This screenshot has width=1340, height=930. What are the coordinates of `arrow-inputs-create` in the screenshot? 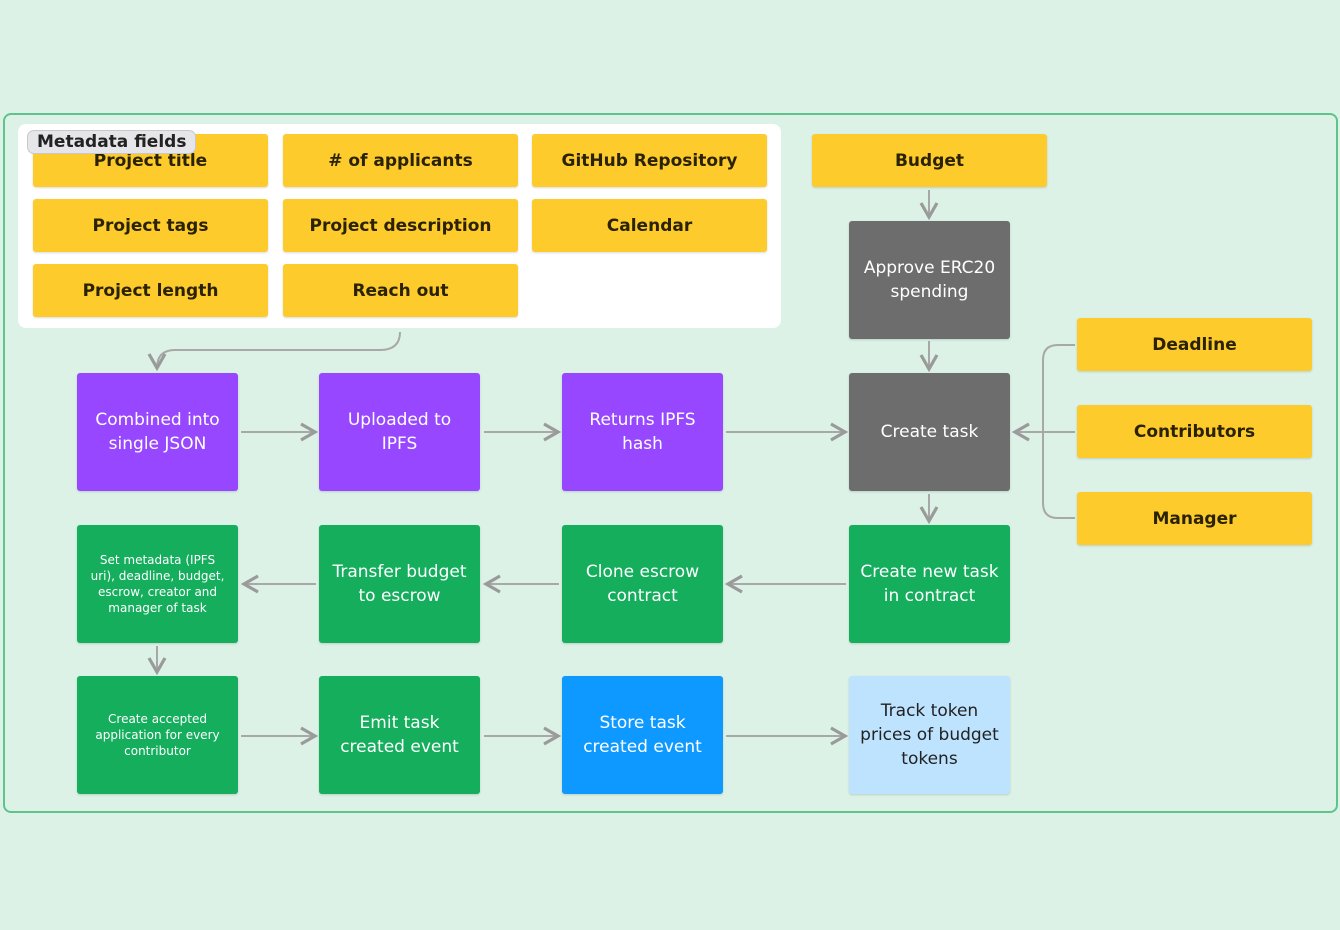 It's located at (1045, 431).